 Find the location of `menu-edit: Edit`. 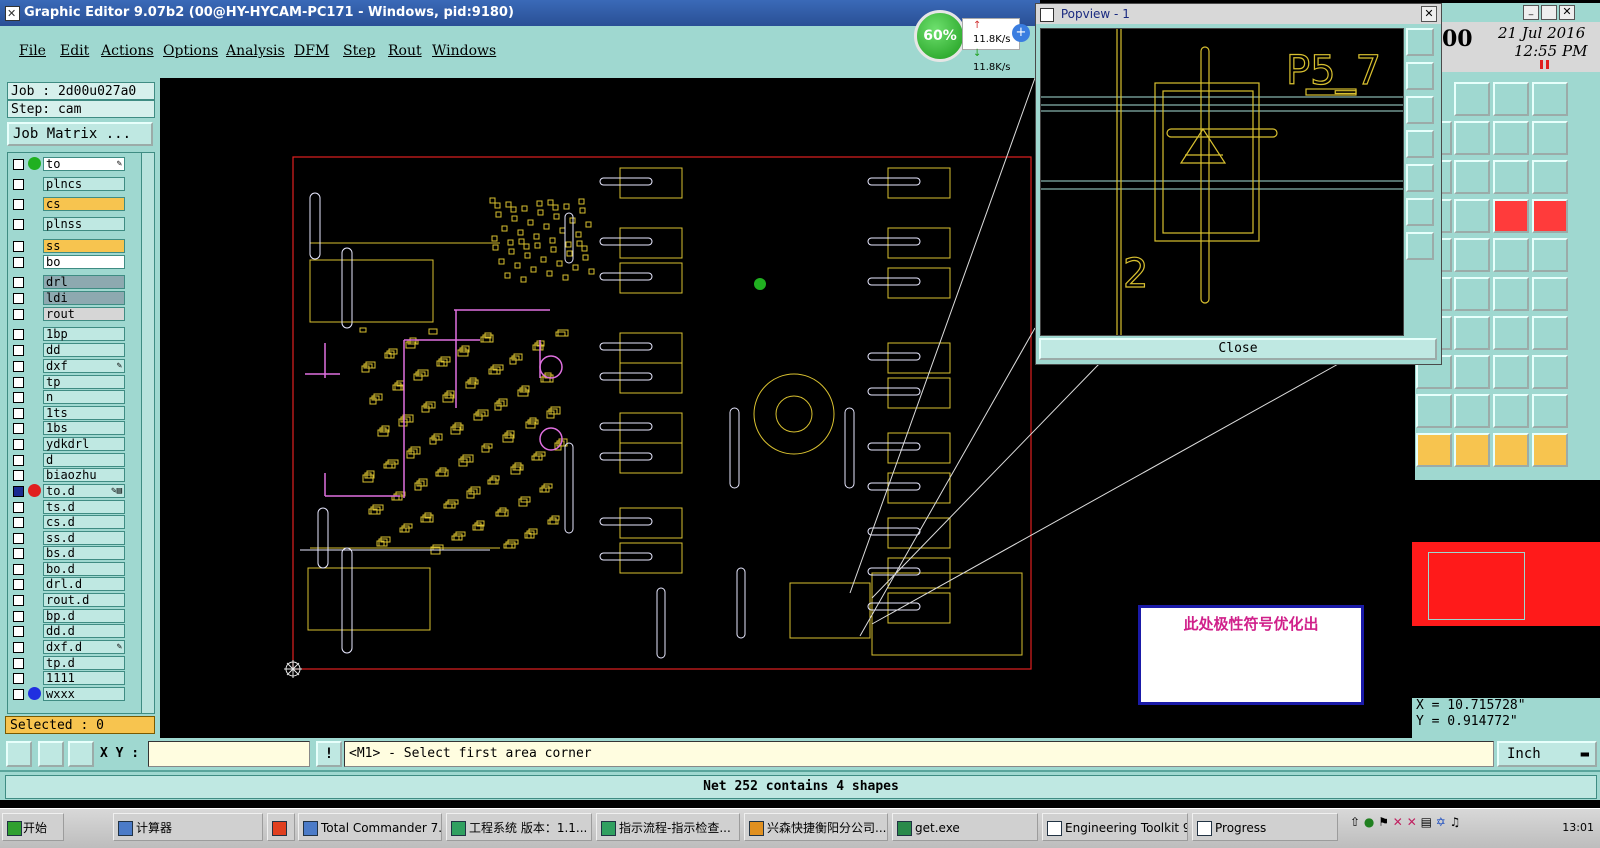

menu-edit: Edit is located at coordinates (74, 51).